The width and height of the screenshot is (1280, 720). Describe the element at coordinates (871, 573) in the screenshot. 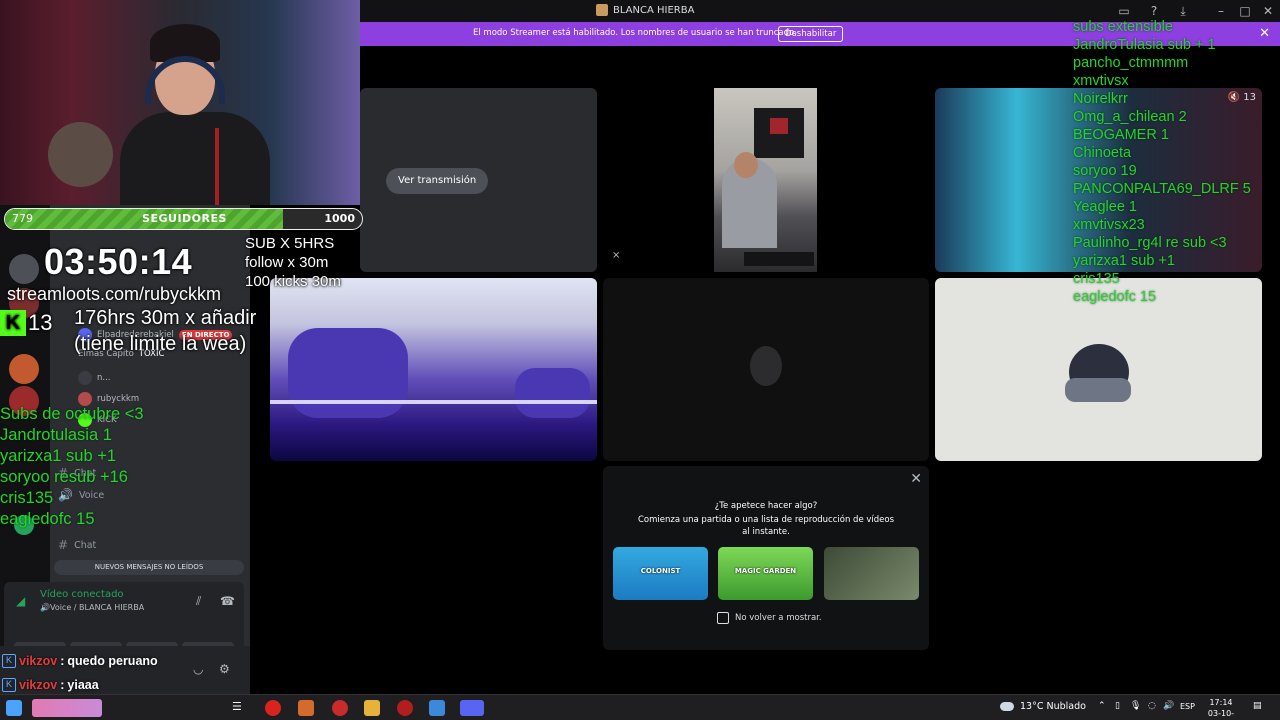

I see `game-card` at that location.